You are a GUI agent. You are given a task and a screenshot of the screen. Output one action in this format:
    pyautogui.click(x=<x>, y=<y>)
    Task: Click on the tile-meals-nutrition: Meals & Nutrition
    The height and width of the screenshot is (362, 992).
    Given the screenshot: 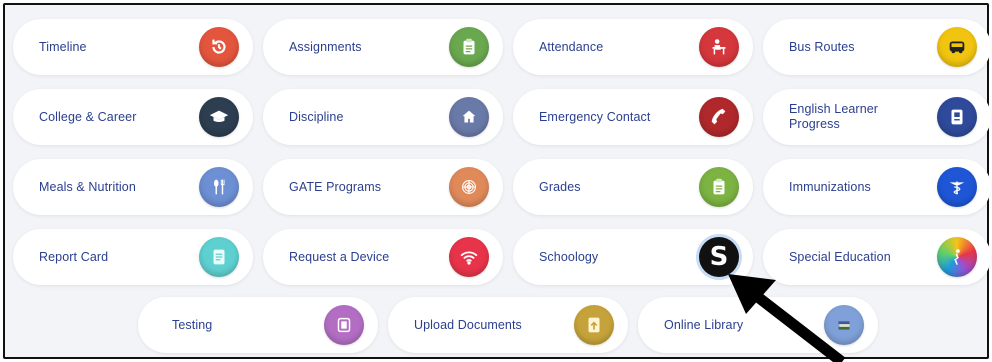 What is the action you would take?
    pyautogui.click(x=133, y=187)
    